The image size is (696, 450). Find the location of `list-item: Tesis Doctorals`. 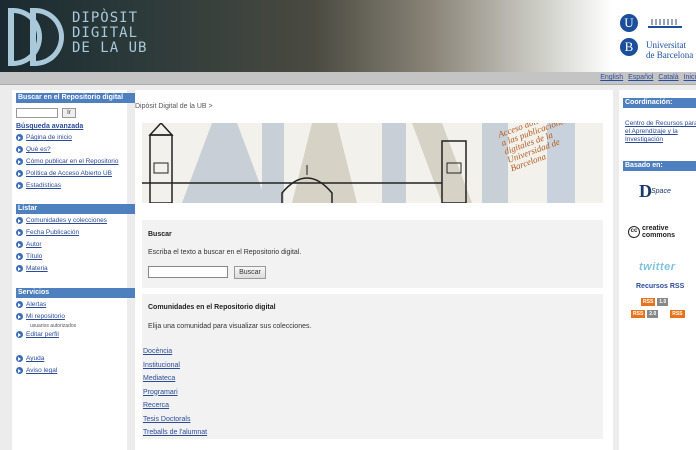

list-item: Tesis Doctorals is located at coordinates (175, 420).